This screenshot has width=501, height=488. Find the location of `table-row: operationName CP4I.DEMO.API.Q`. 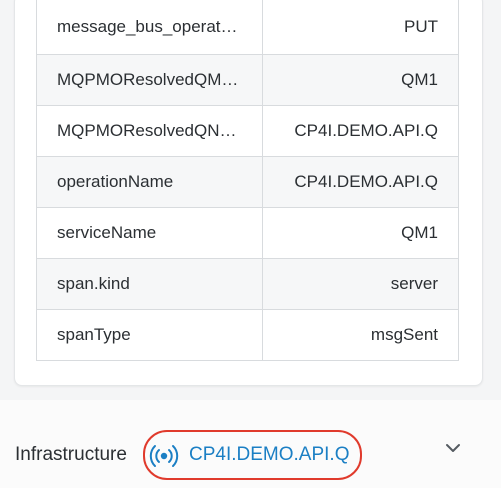

table-row: operationName CP4I.DEMO.API.Q is located at coordinates (247, 182).